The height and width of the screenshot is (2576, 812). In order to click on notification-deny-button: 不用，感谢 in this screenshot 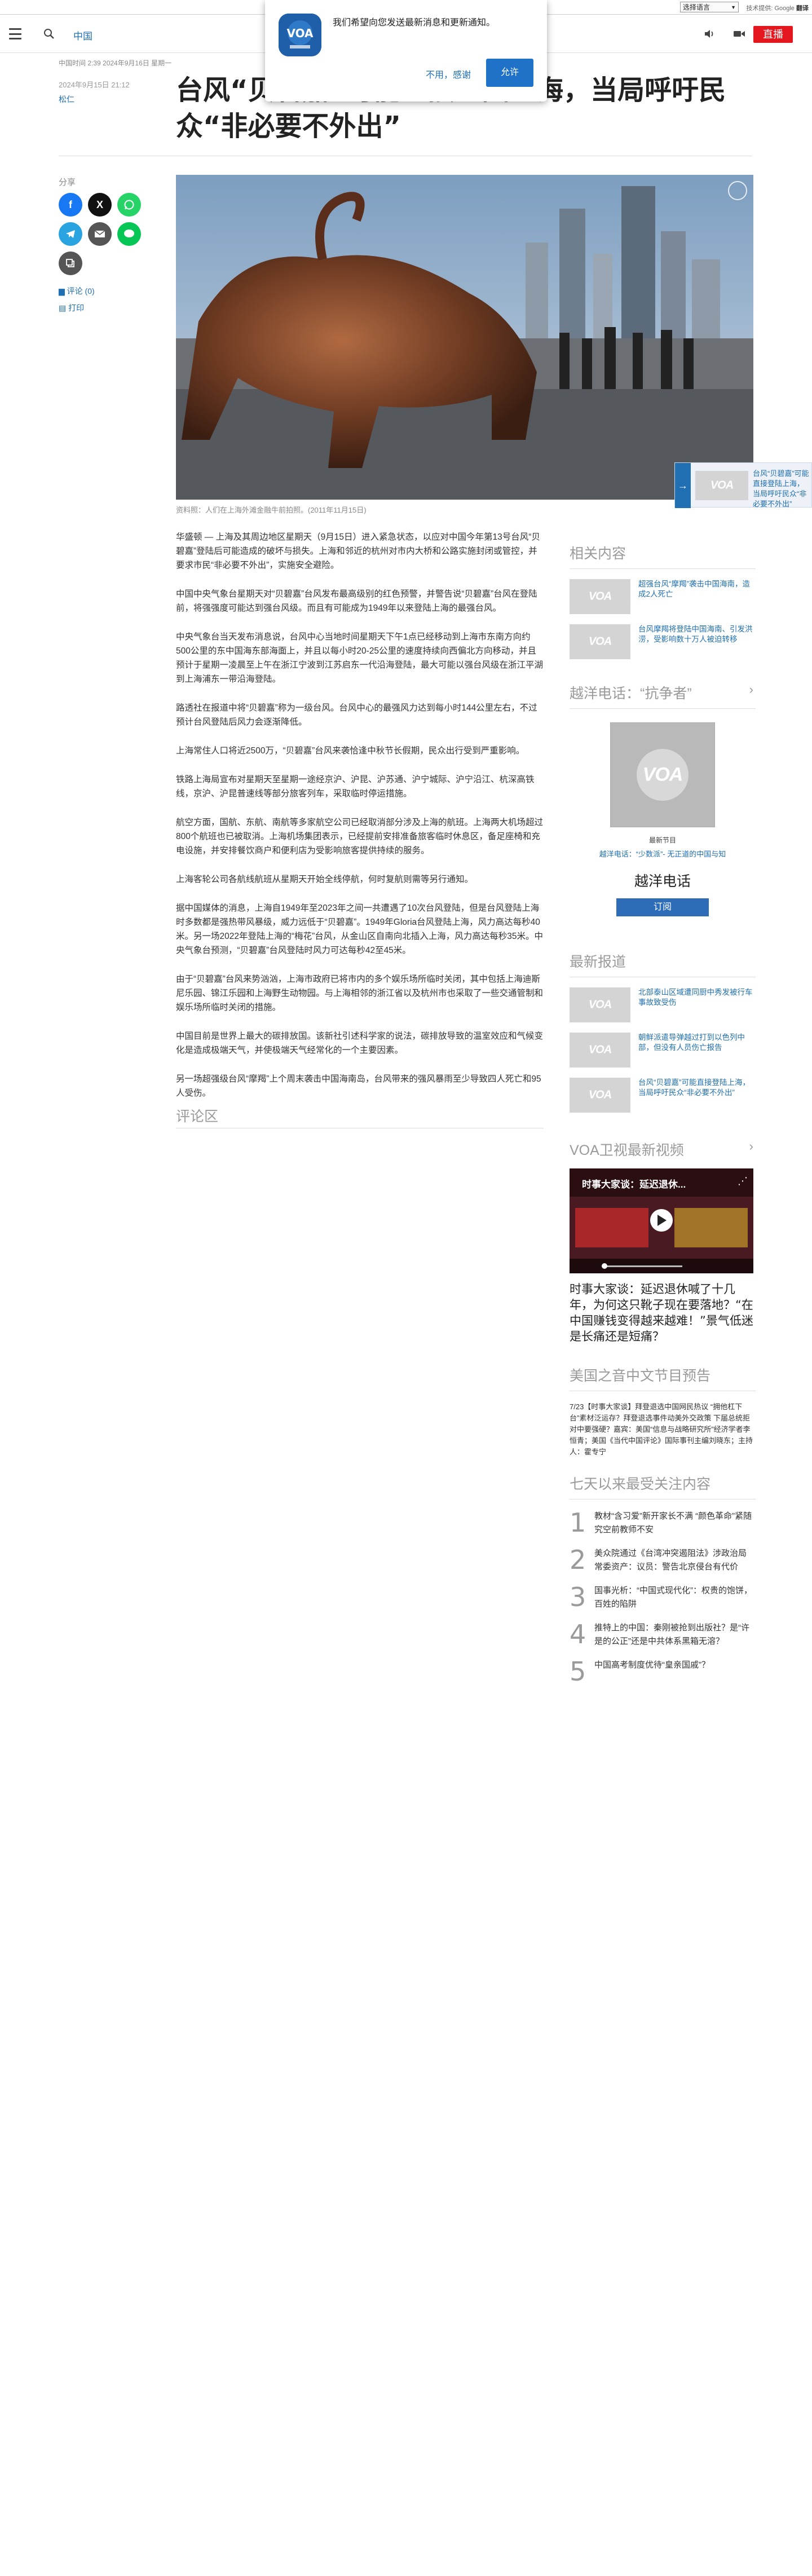, I will do `click(448, 76)`.